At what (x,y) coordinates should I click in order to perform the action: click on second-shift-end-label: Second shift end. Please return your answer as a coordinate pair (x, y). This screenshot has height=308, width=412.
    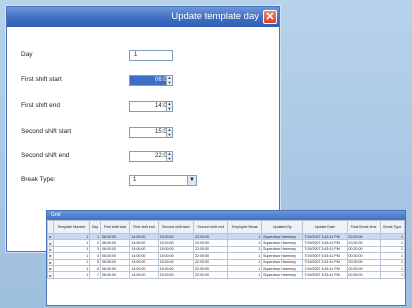
    Looking at the image, I should click on (45, 155).